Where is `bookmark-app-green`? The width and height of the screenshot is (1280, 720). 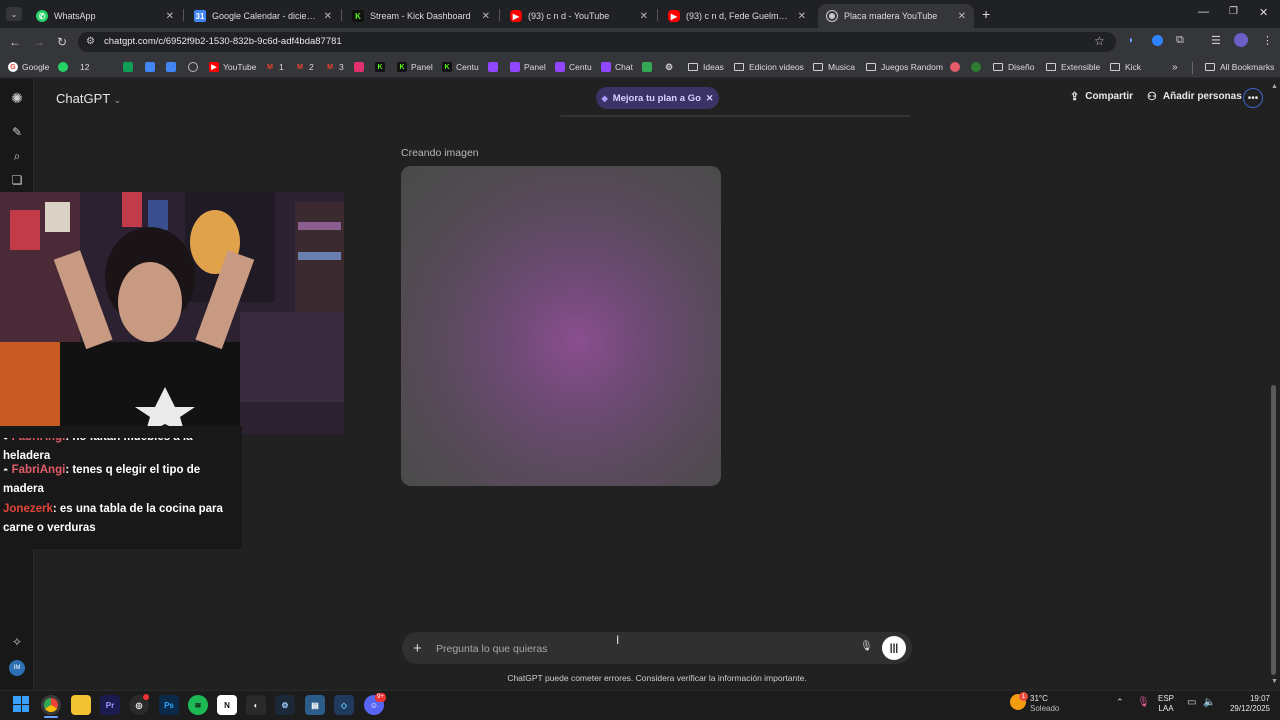
bookmark-app-green is located at coordinates (978, 67).